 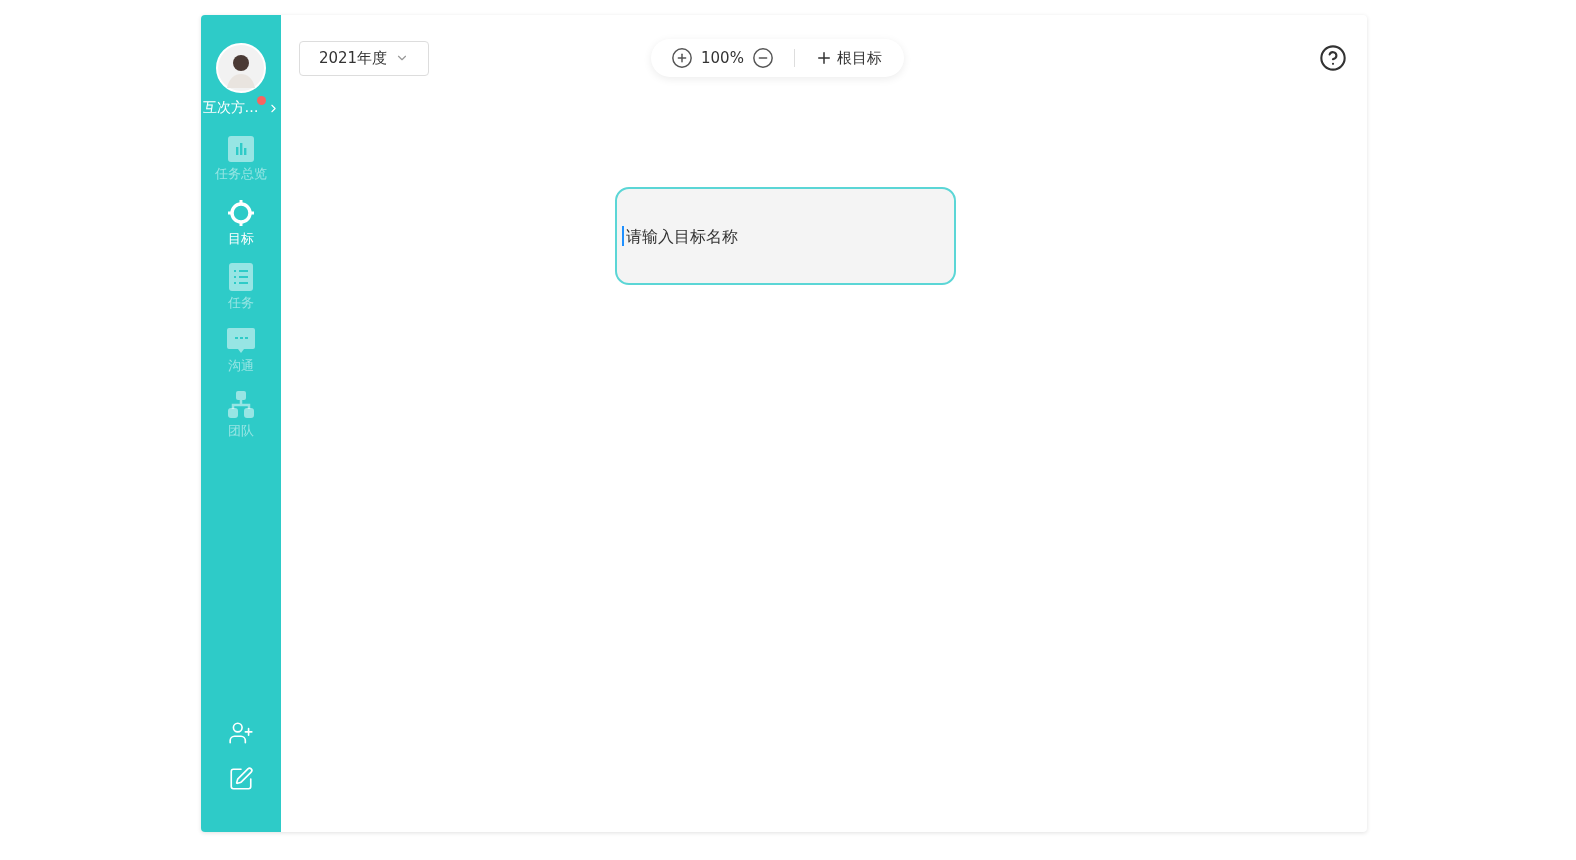 What do you see at coordinates (241, 340) in the screenshot?
I see `chat-icon` at bounding box center [241, 340].